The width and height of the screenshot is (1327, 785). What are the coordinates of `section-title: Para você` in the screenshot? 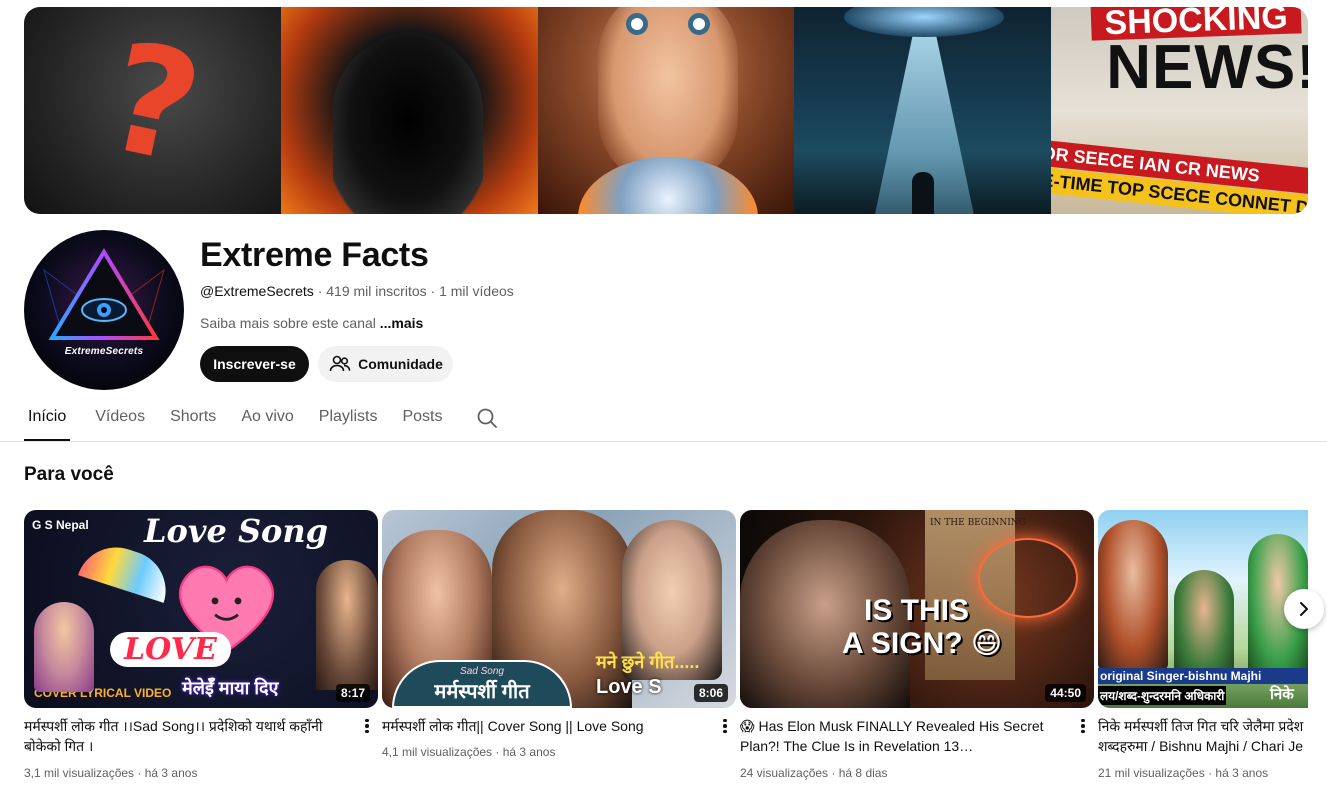 It's located at (69, 474).